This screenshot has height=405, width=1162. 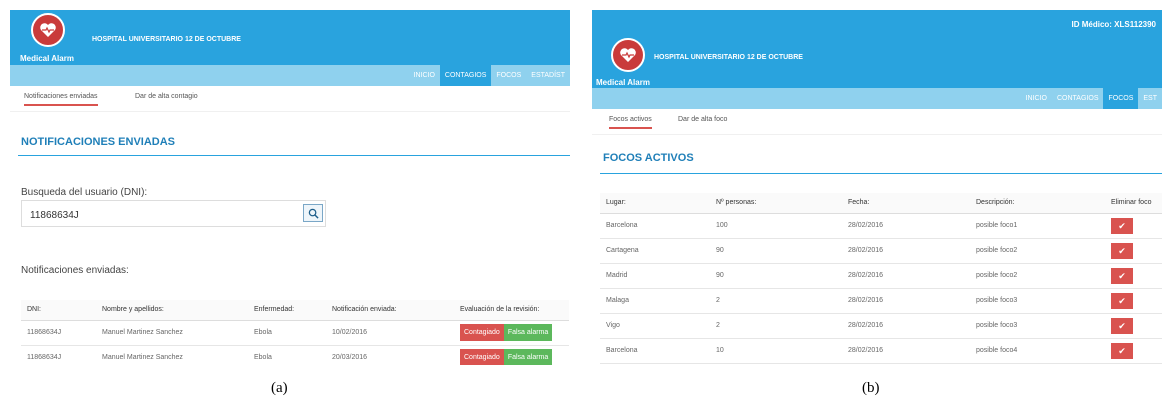 I want to click on search-button, so click(x=313, y=213).